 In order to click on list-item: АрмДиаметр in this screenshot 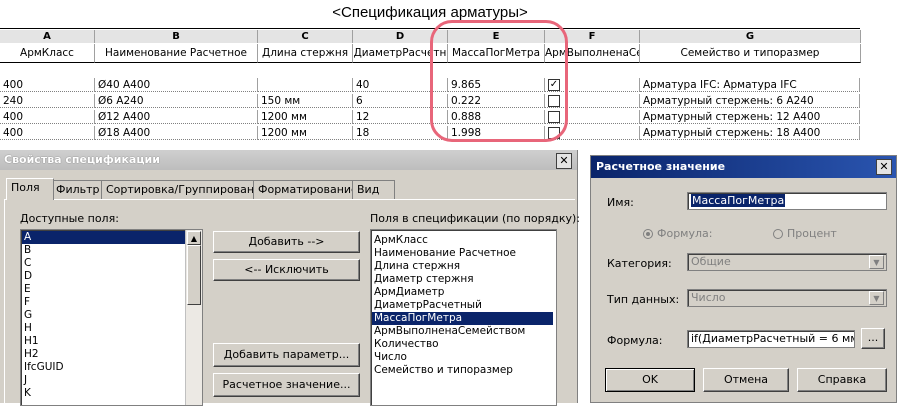, I will do `click(462, 292)`.